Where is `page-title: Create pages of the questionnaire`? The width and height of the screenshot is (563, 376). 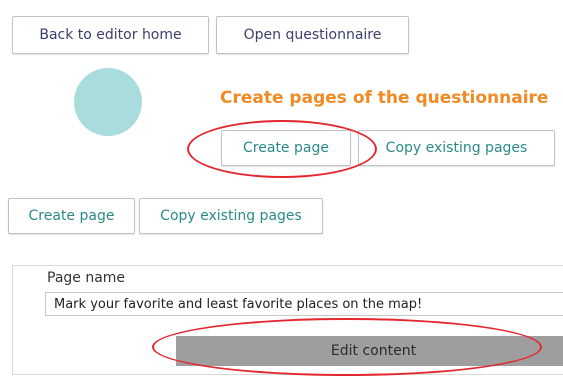 page-title: Create pages of the questionnaire is located at coordinates (384, 98).